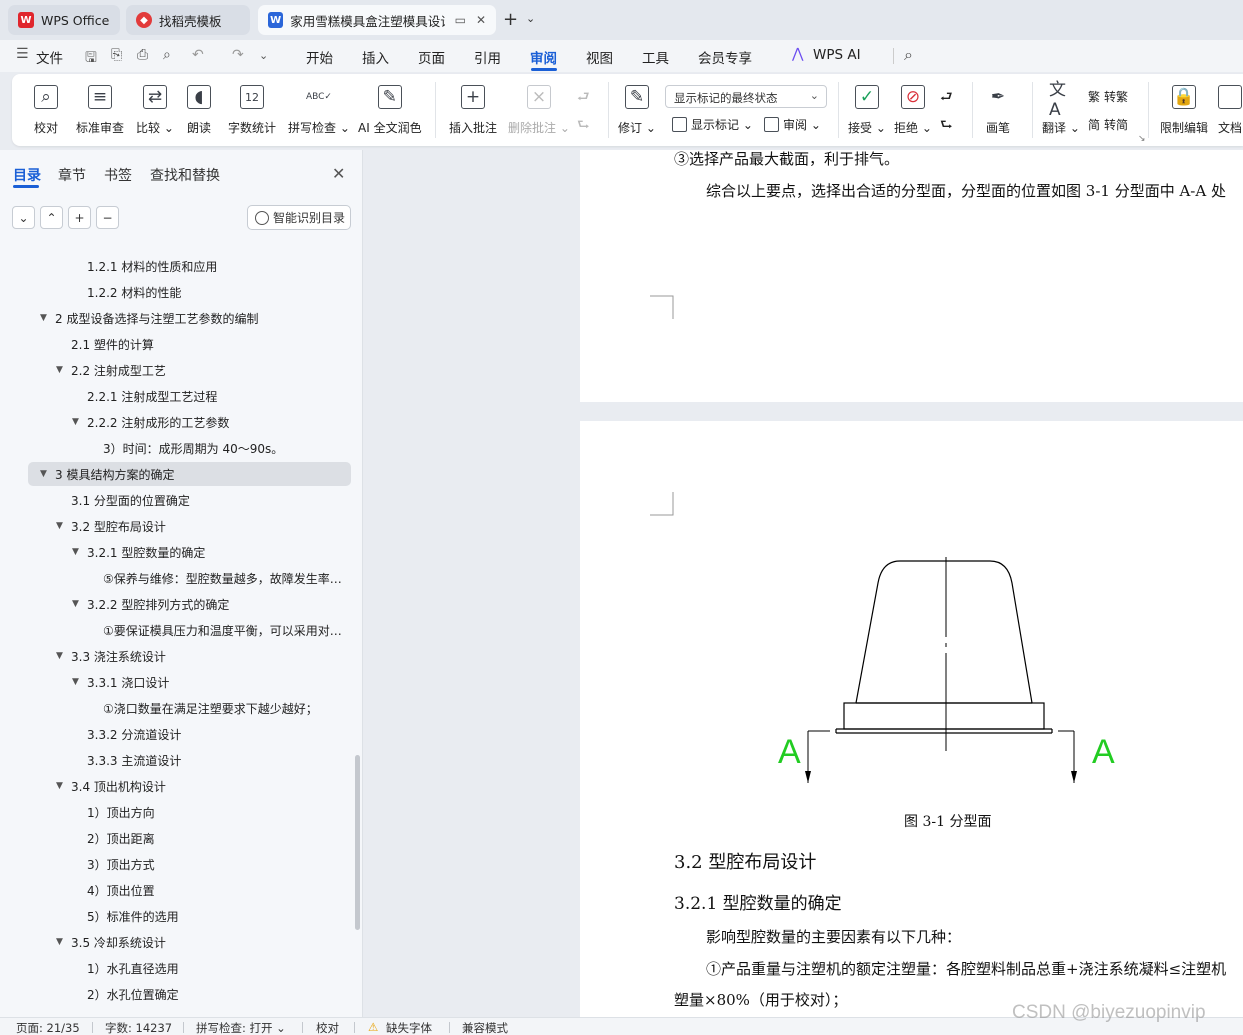  Describe the element at coordinates (327, 1027) in the screenshot. I see `proofread-status: 校对` at that location.